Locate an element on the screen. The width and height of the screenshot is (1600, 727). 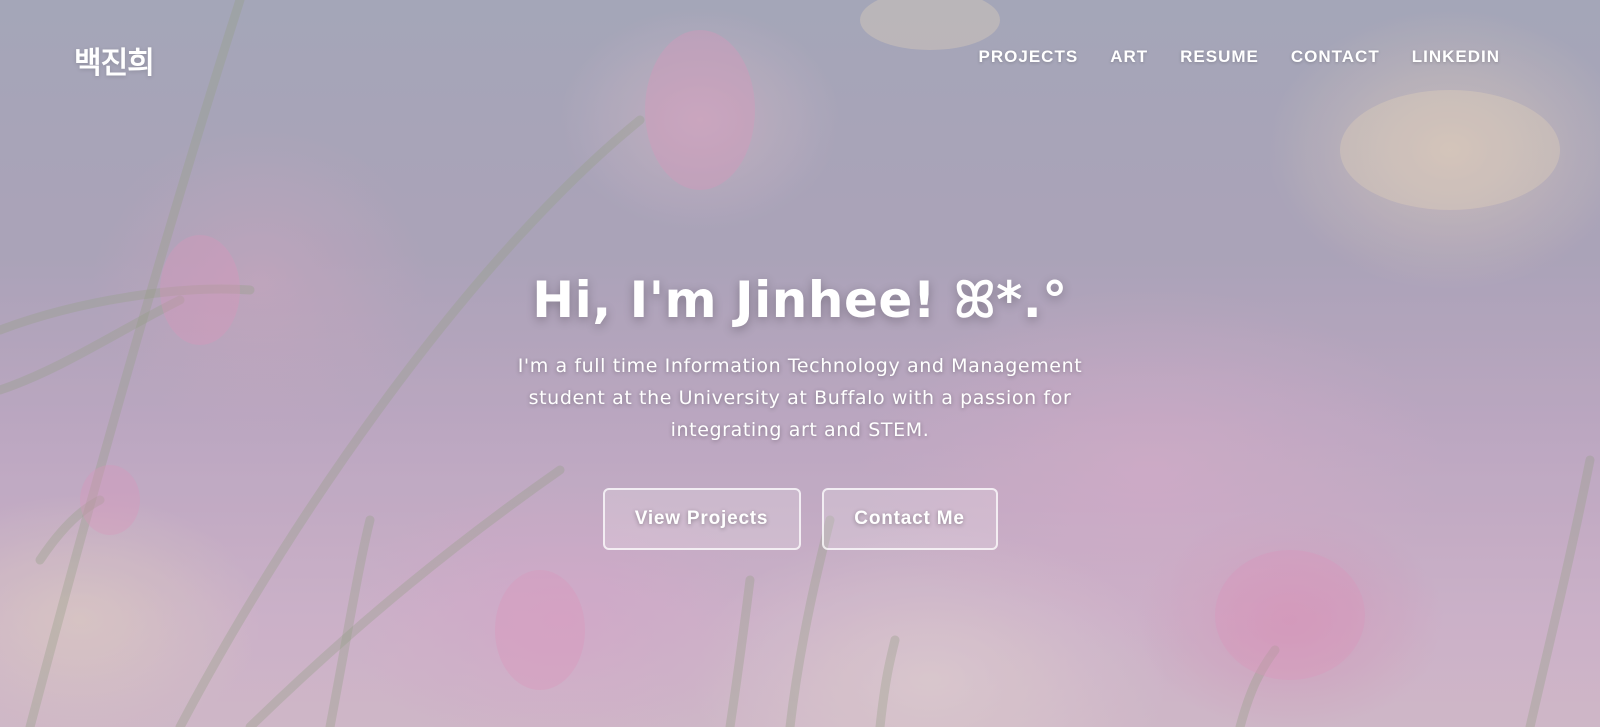
hero-title: Hi, I'm Jinhee! ꕤ*.° is located at coordinates (800, 300).